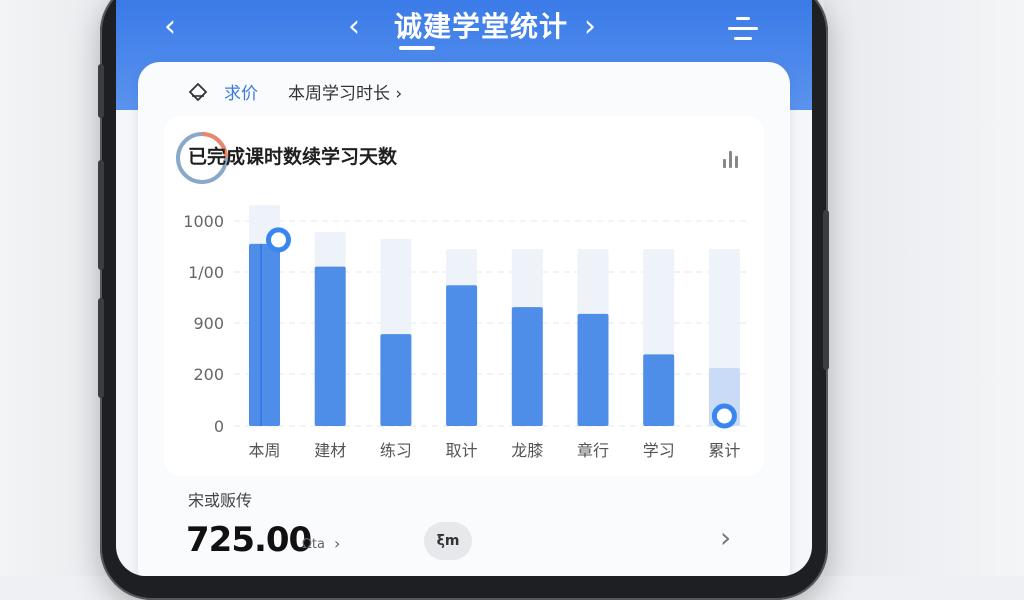 This screenshot has width=1024, height=600. I want to click on x-tick-label: 累计, so click(724, 450).